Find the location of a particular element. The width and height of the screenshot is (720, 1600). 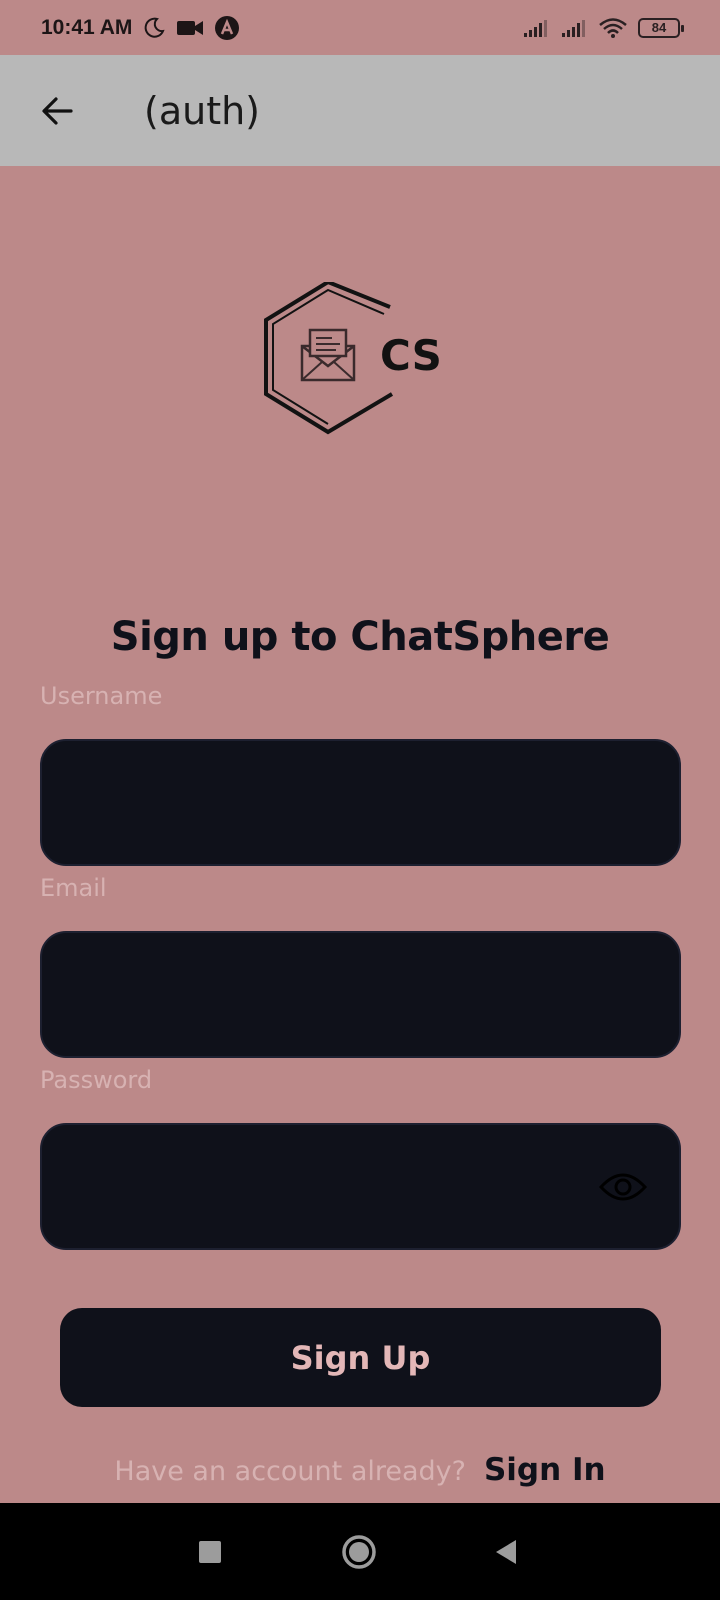

sign-up-button: Sign Up is located at coordinates (360, 1357).